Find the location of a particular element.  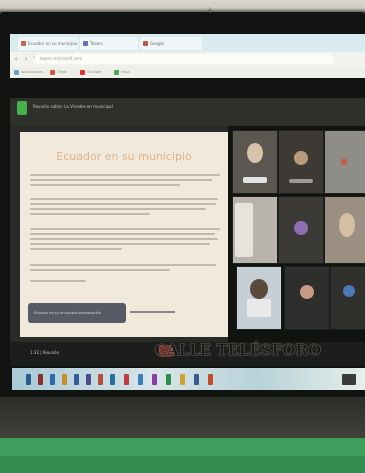

participant-video is located at coordinates (244, 230).